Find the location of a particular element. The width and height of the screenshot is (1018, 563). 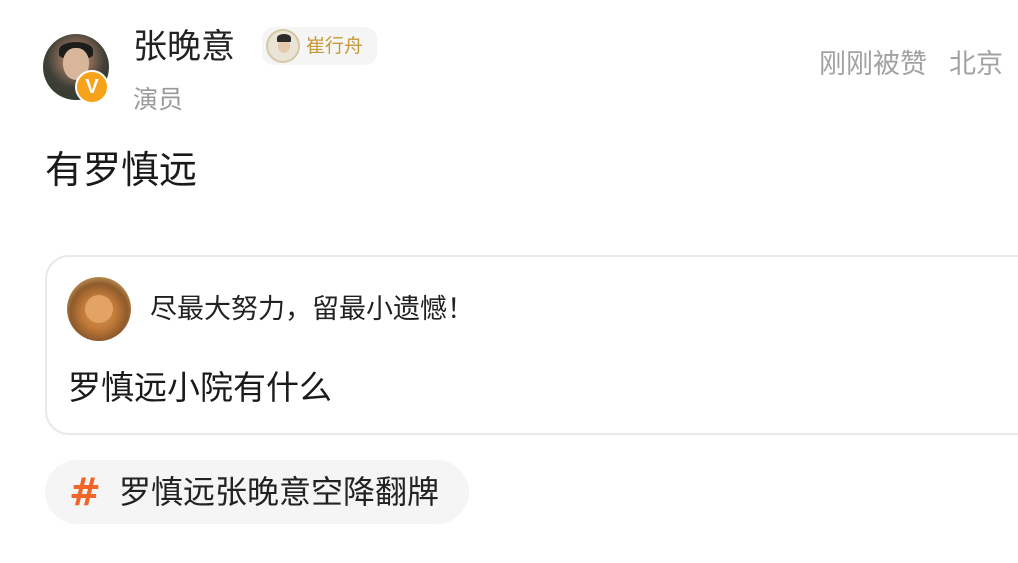

post-text: 有罗慎远 is located at coordinates (121, 170).